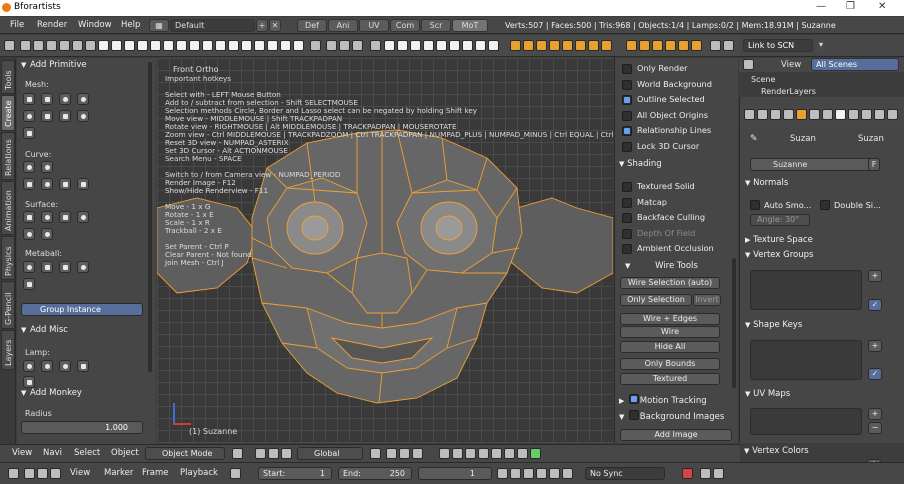 Image resolution: width=904 pixels, height=484 pixels. What do you see at coordinates (625, 473) in the screenshot?
I see `sync-mode-select: No Sync` at bounding box center [625, 473].